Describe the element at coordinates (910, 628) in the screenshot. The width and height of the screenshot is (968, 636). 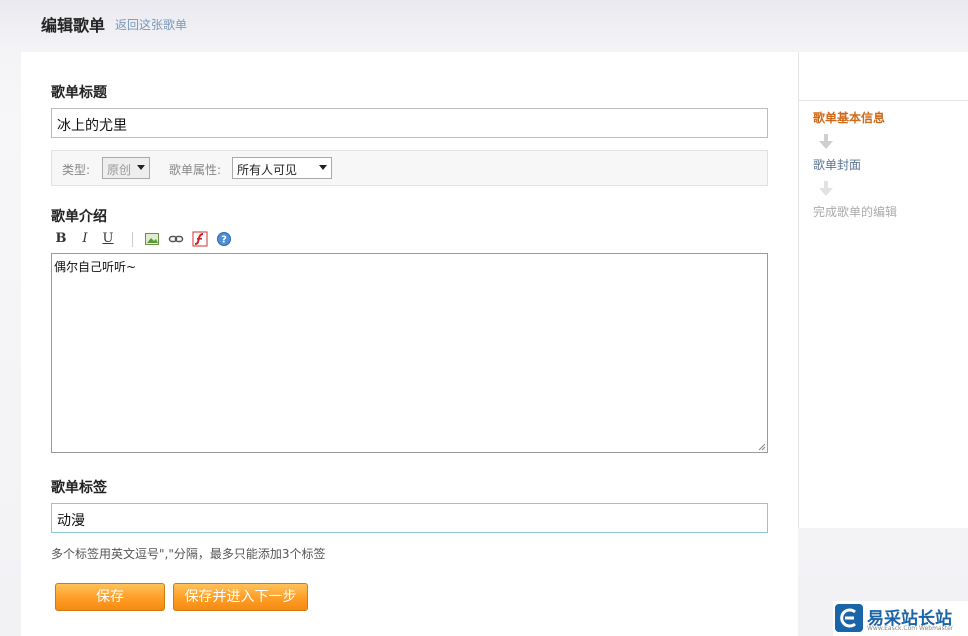
I see `watermark-subtext: Www.Easck.Com Webmaster` at that location.